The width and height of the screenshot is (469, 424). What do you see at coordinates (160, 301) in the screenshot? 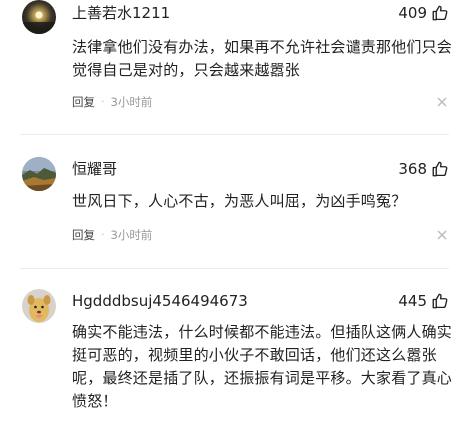
I see `username: Hgdddbsuj4546494673` at bounding box center [160, 301].